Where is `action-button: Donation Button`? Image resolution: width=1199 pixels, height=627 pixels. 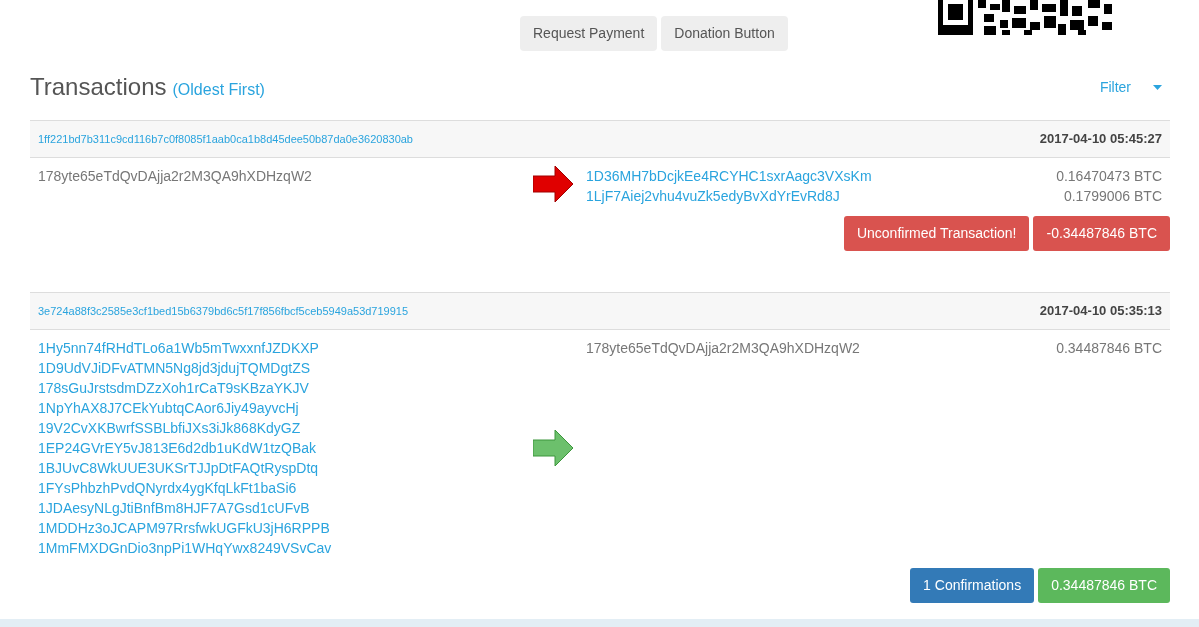
action-button: Donation Button is located at coordinates (724, 33).